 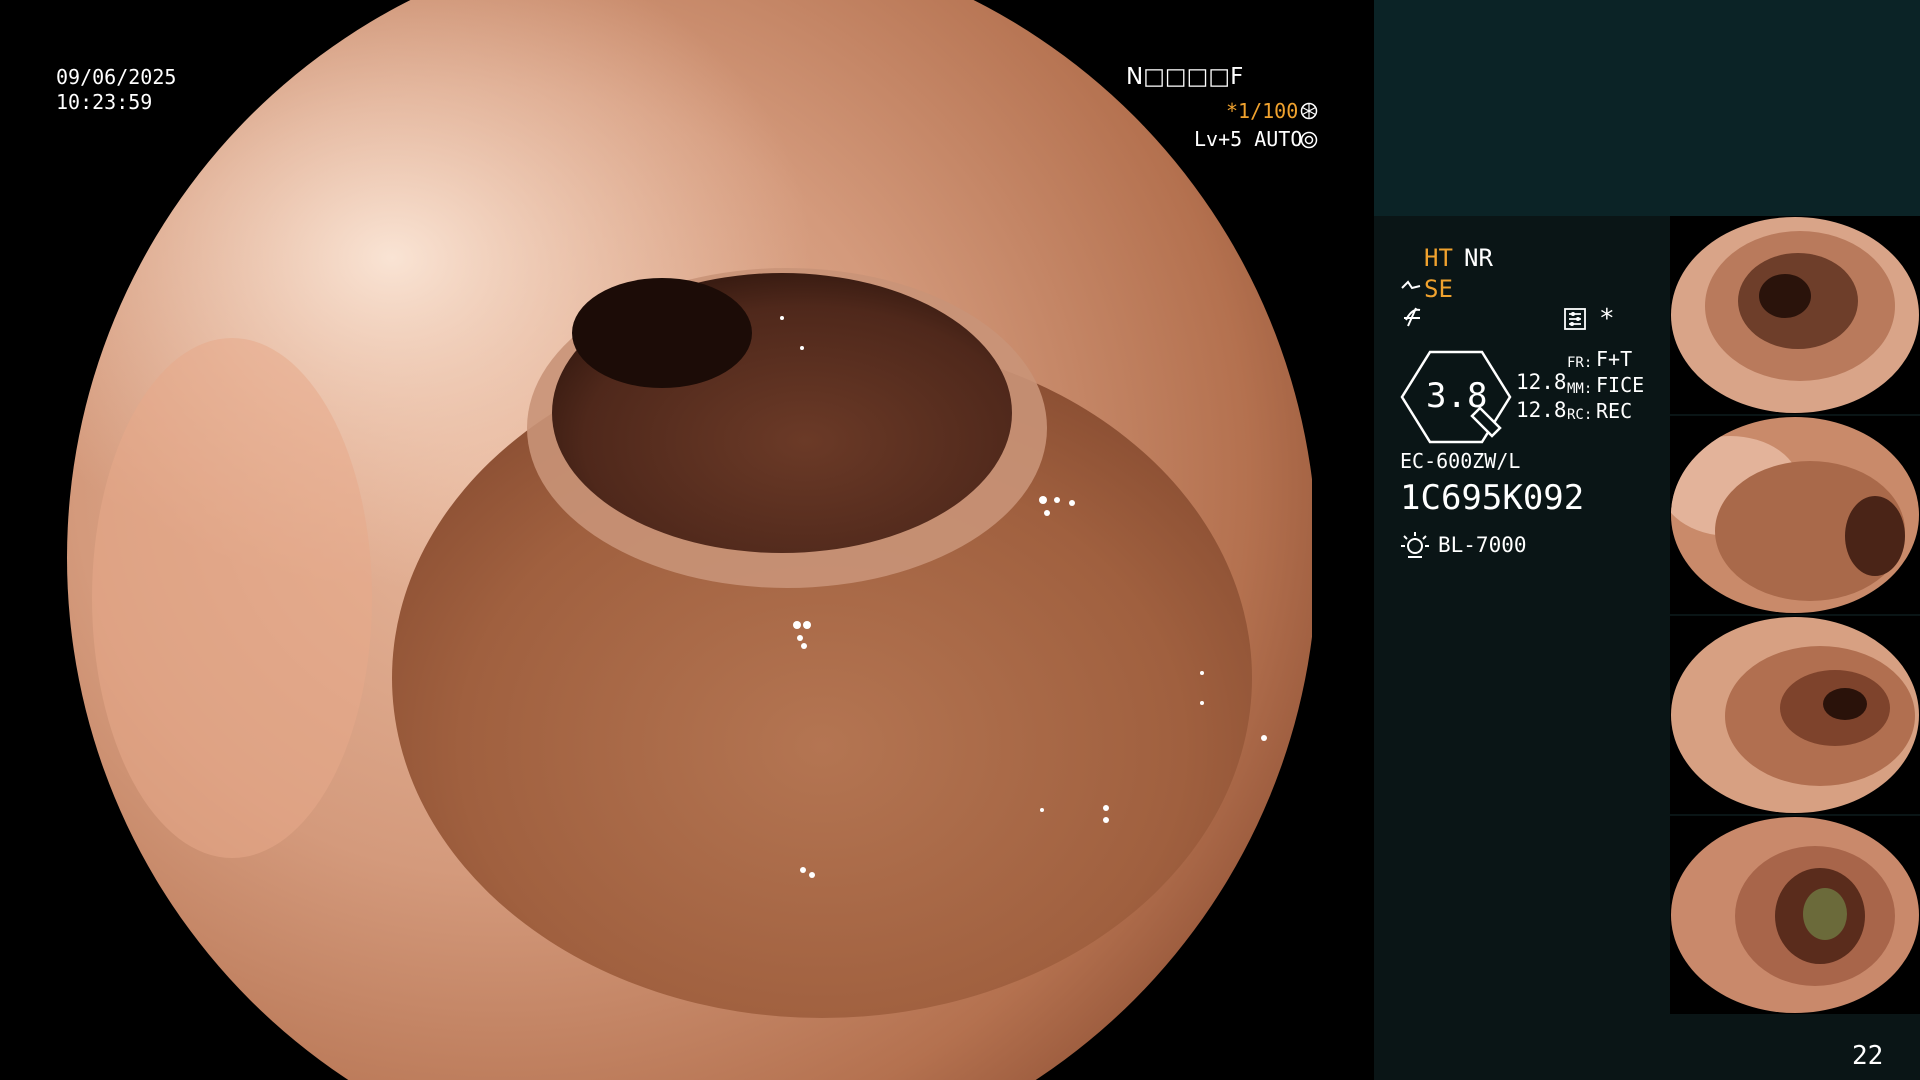 I want to click on freeze-icon, so click(x=1413, y=319).